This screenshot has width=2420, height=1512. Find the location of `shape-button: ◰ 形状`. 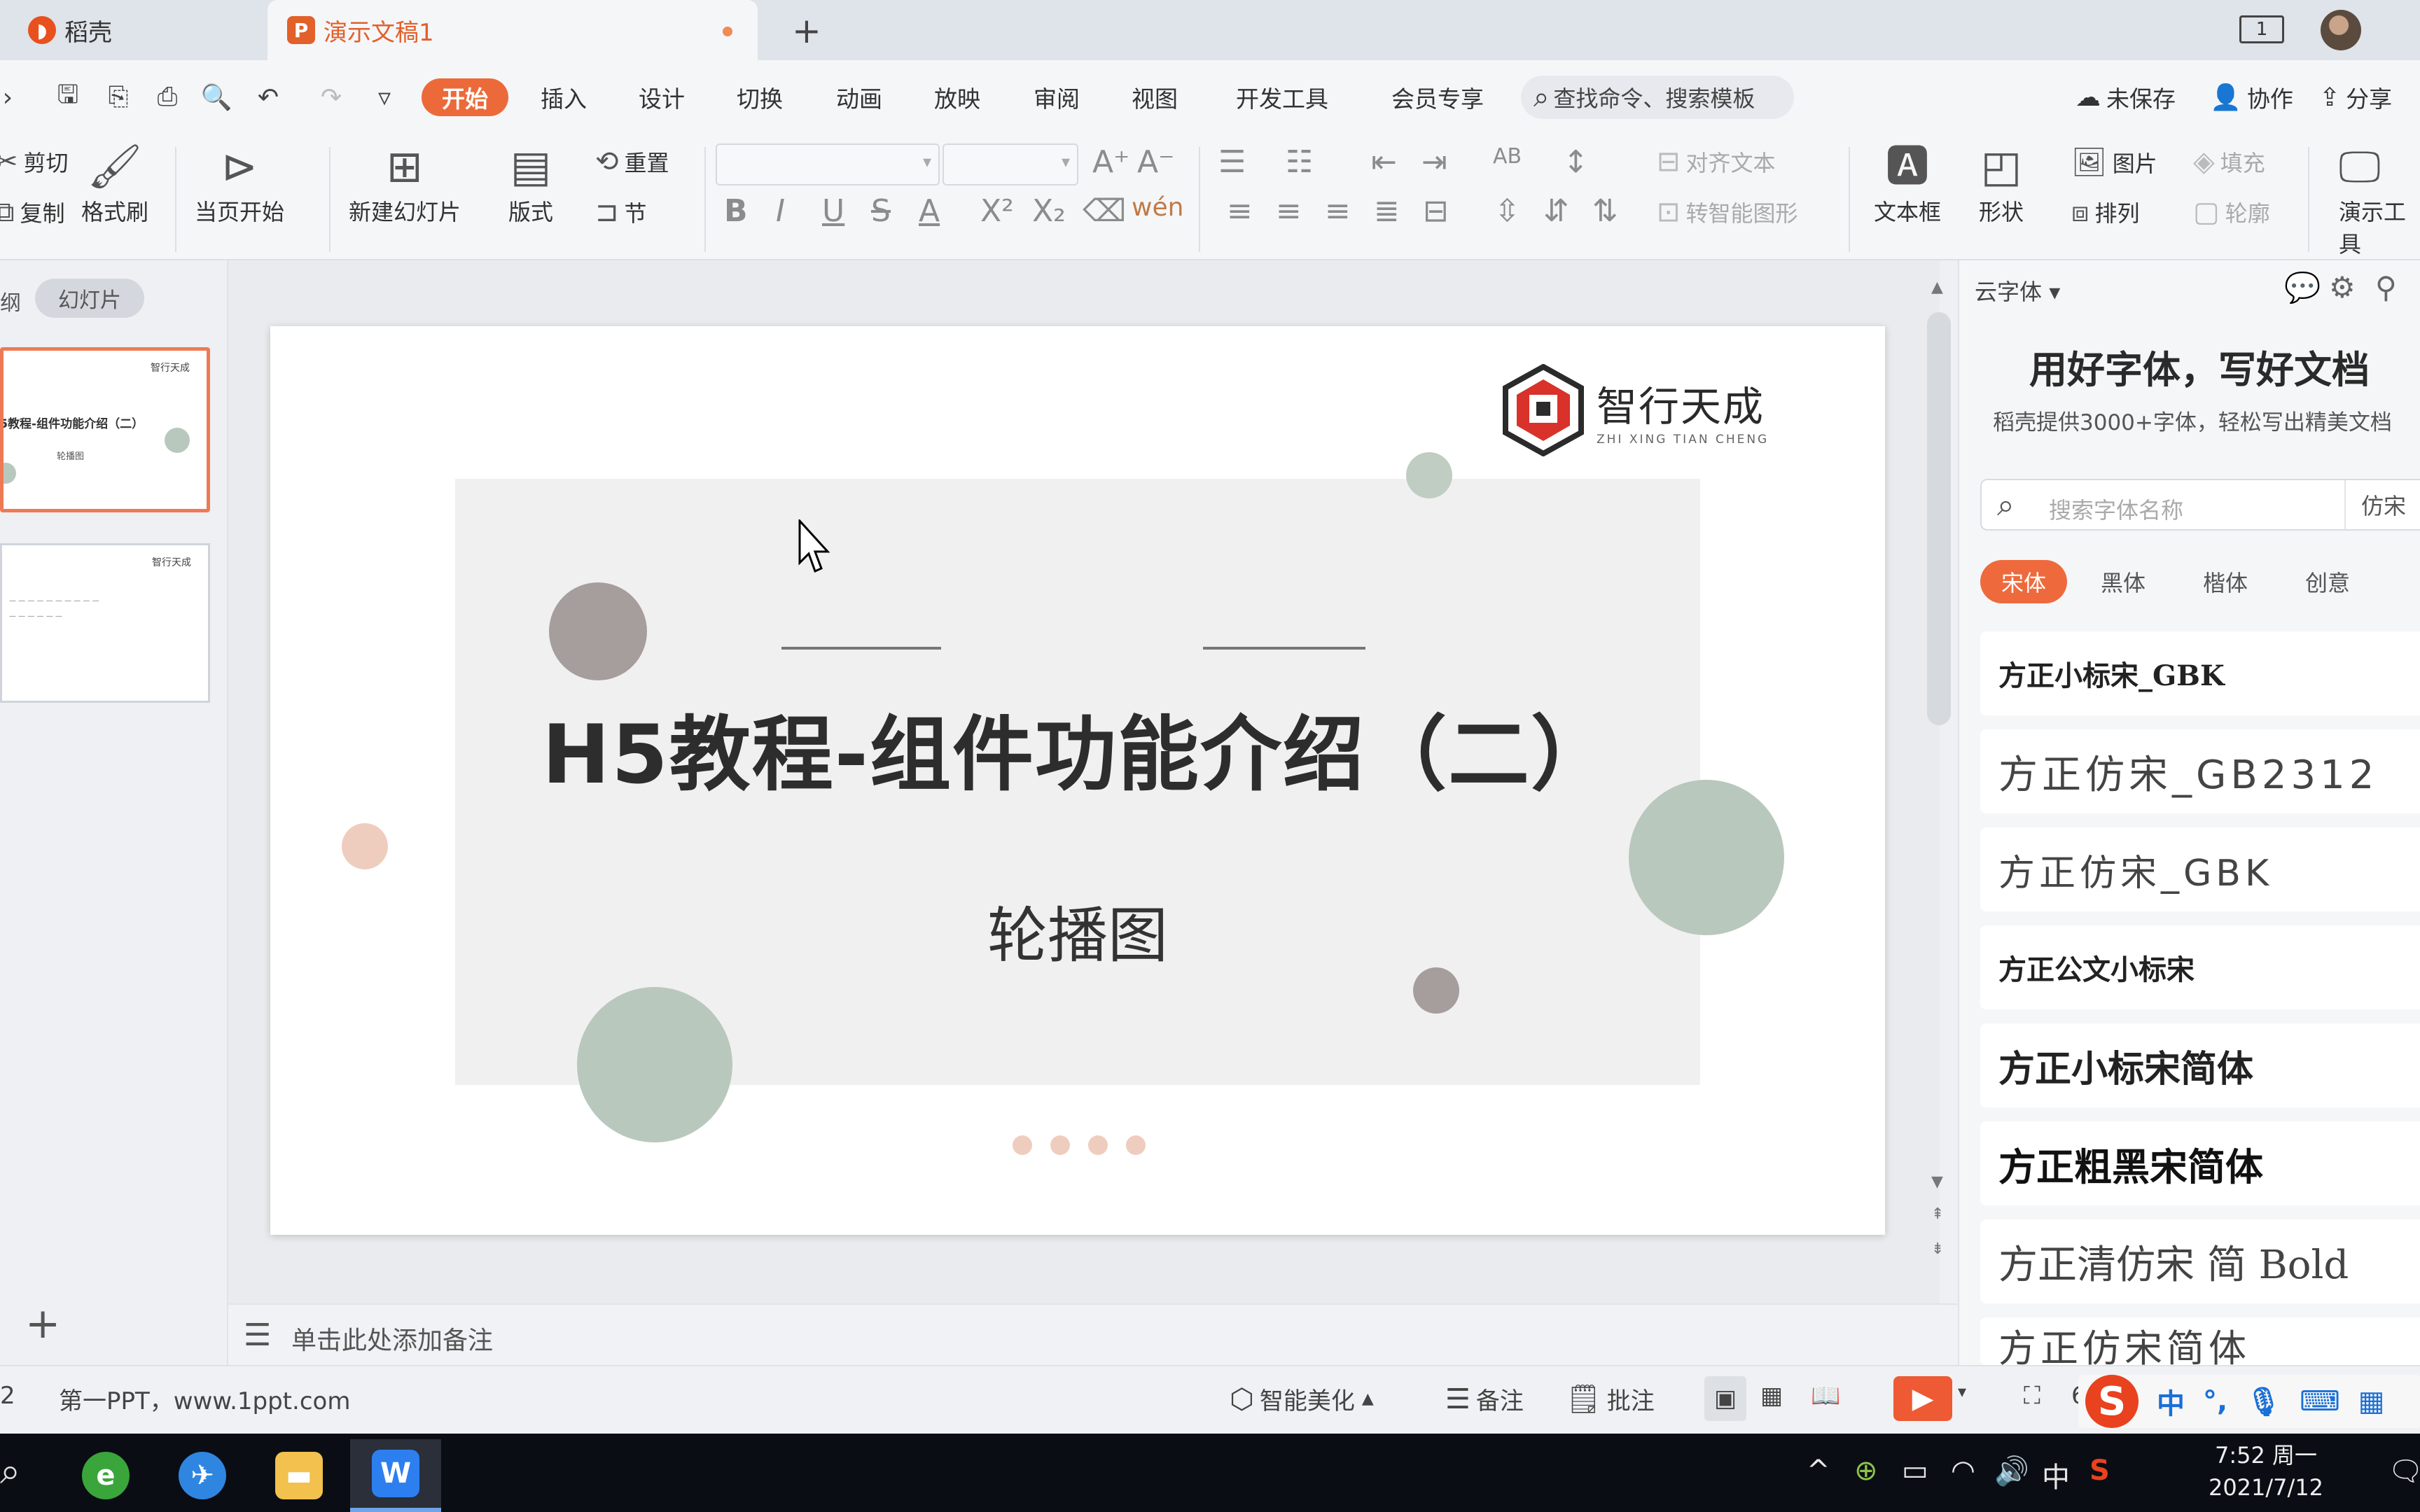

shape-button: ◰ 形状 is located at coordinates (2001, 183).